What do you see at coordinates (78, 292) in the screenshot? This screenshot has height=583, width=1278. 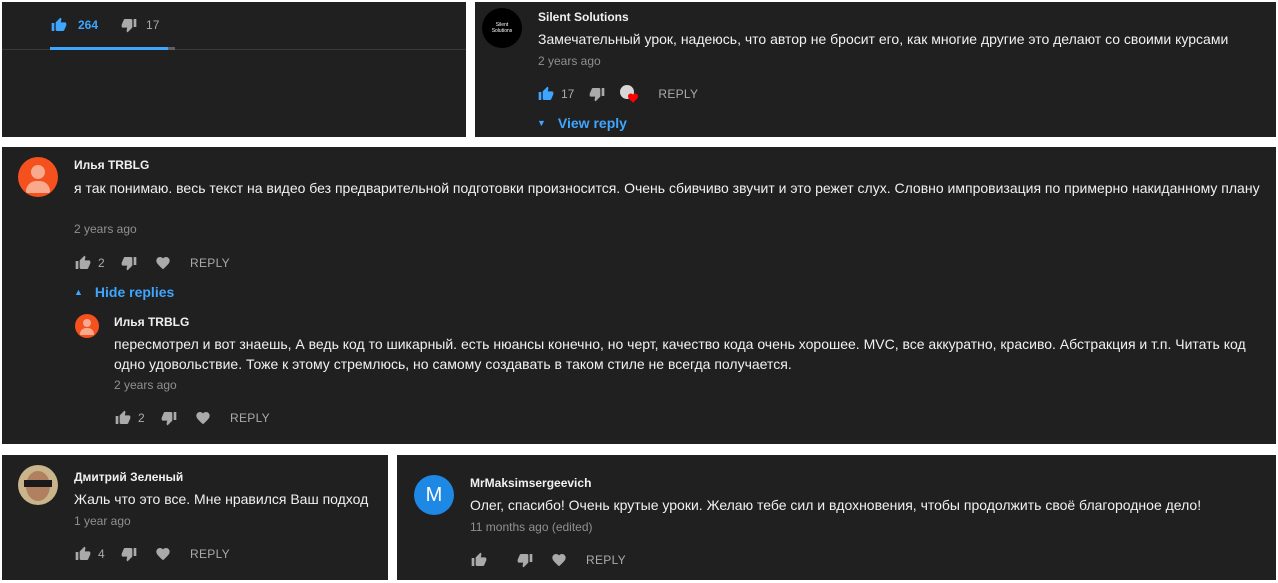 I see `triangle-up-icon: ▲` at bounding box center [78, 292].